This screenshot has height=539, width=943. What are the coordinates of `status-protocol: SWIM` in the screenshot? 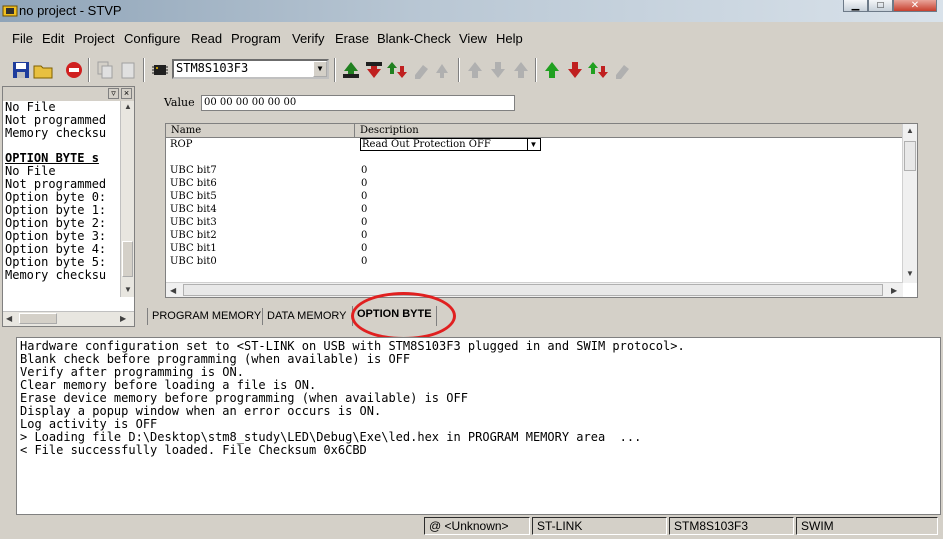 It's located at (867, 526).